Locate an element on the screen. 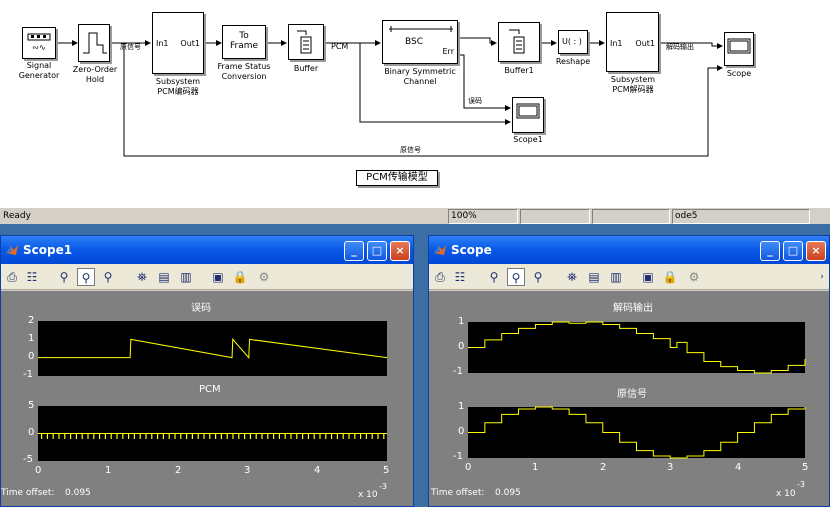 The height and width of the screenshot is (507, 830). buffer1-label: Buffer1 is located at coordinates (519, 70).